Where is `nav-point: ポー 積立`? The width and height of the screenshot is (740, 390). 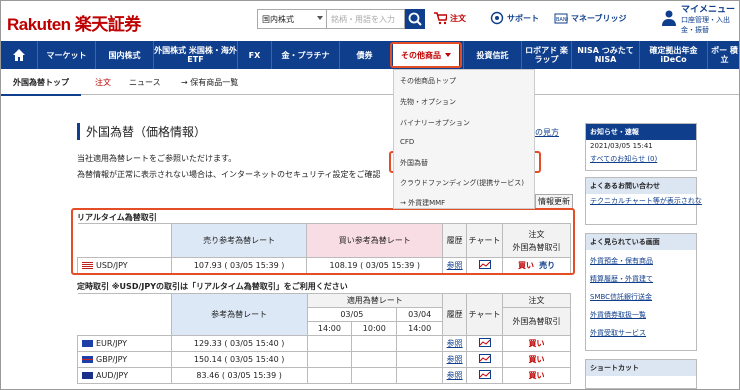
nav-point: ポー 積立 is located at coordinates (723, 55).